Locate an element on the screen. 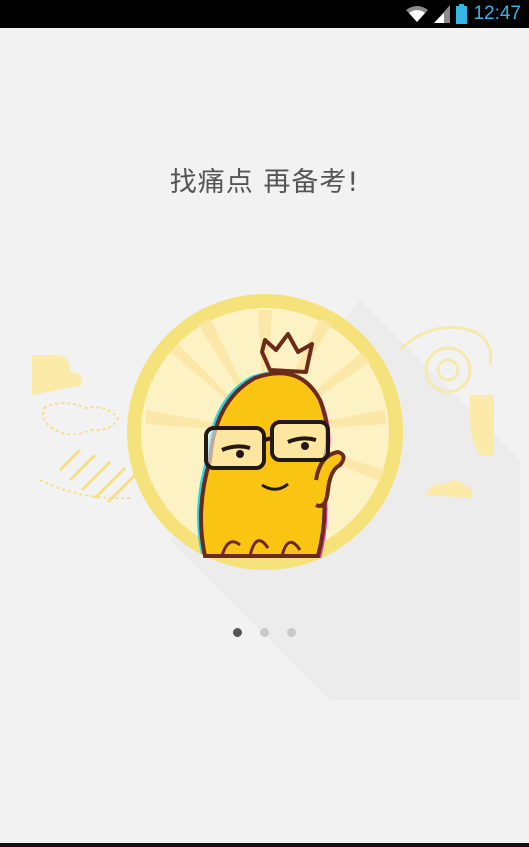 The width and height of the screenshot is (529, 847). page-indicator is located at coordinates (264, 632).